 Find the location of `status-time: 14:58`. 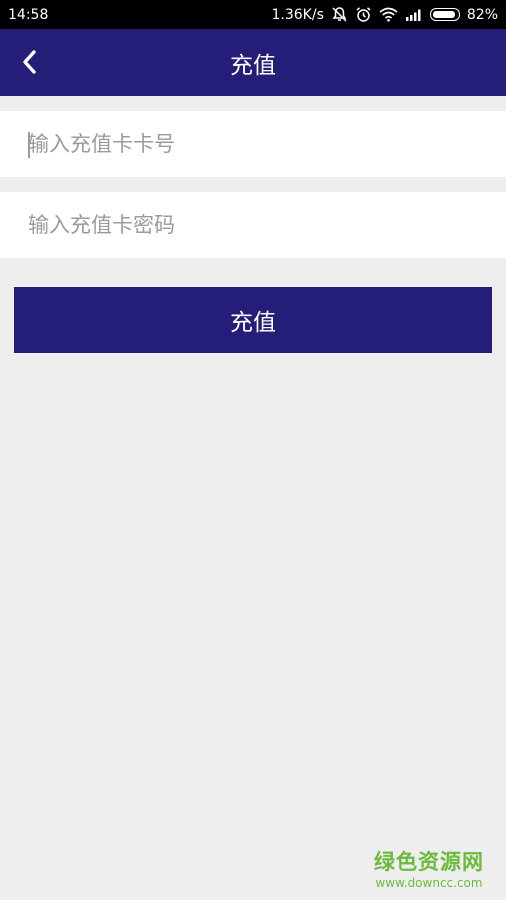

status-time: 14:58 is located at coordinates (28, 14).